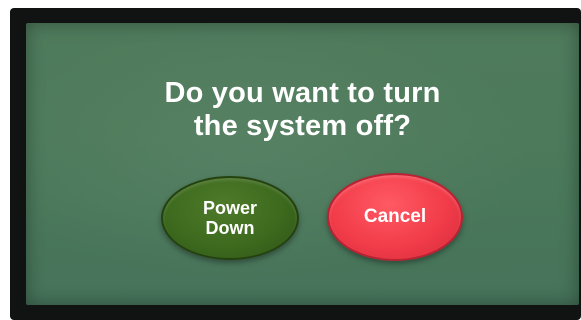 The width and height of the screenshot is (581, 320). I want to click on power-down-label-line-2: Down, so click(230, 228).